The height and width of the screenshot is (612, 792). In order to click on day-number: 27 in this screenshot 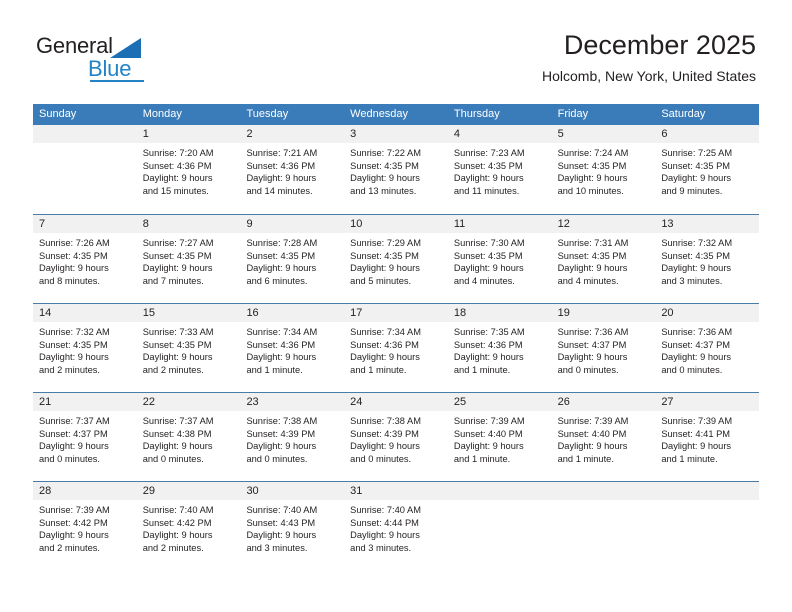, I will do `click(707, 402)`.